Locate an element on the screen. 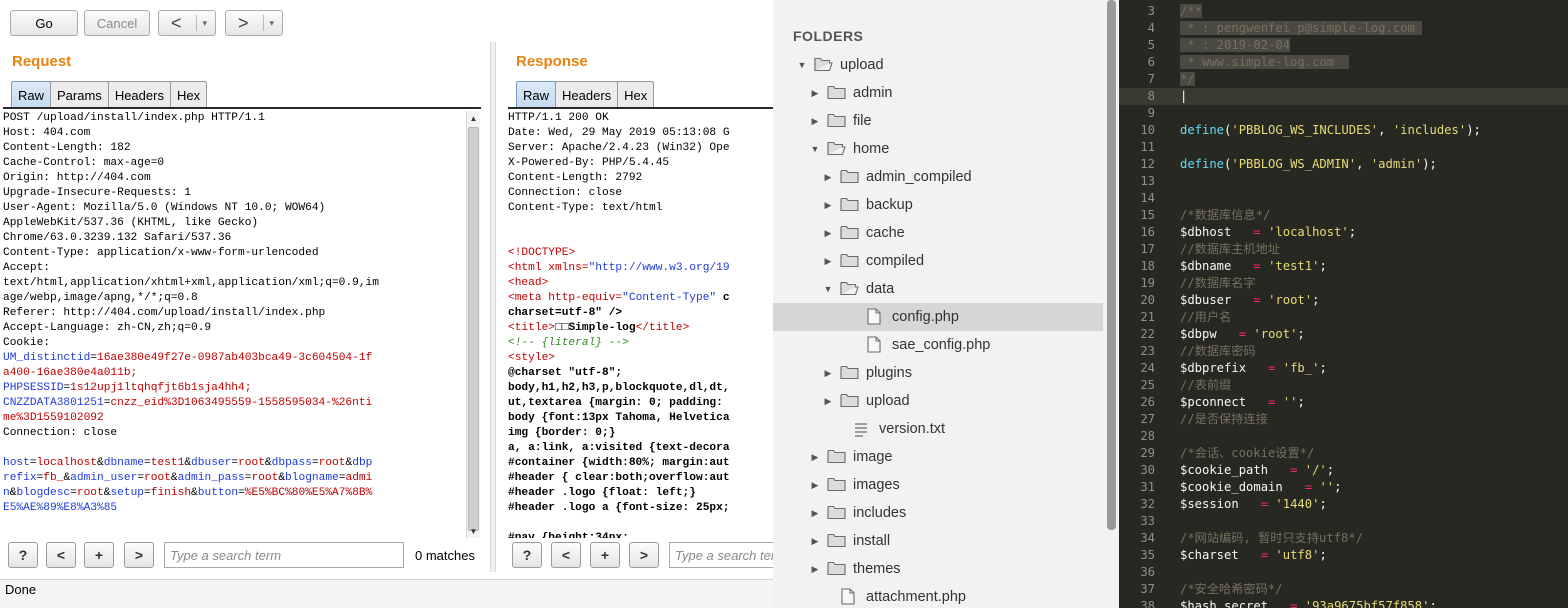 The width and height of the screenshot is (1568, 608). line-number: 7 is located at coordinates (1151, 79).